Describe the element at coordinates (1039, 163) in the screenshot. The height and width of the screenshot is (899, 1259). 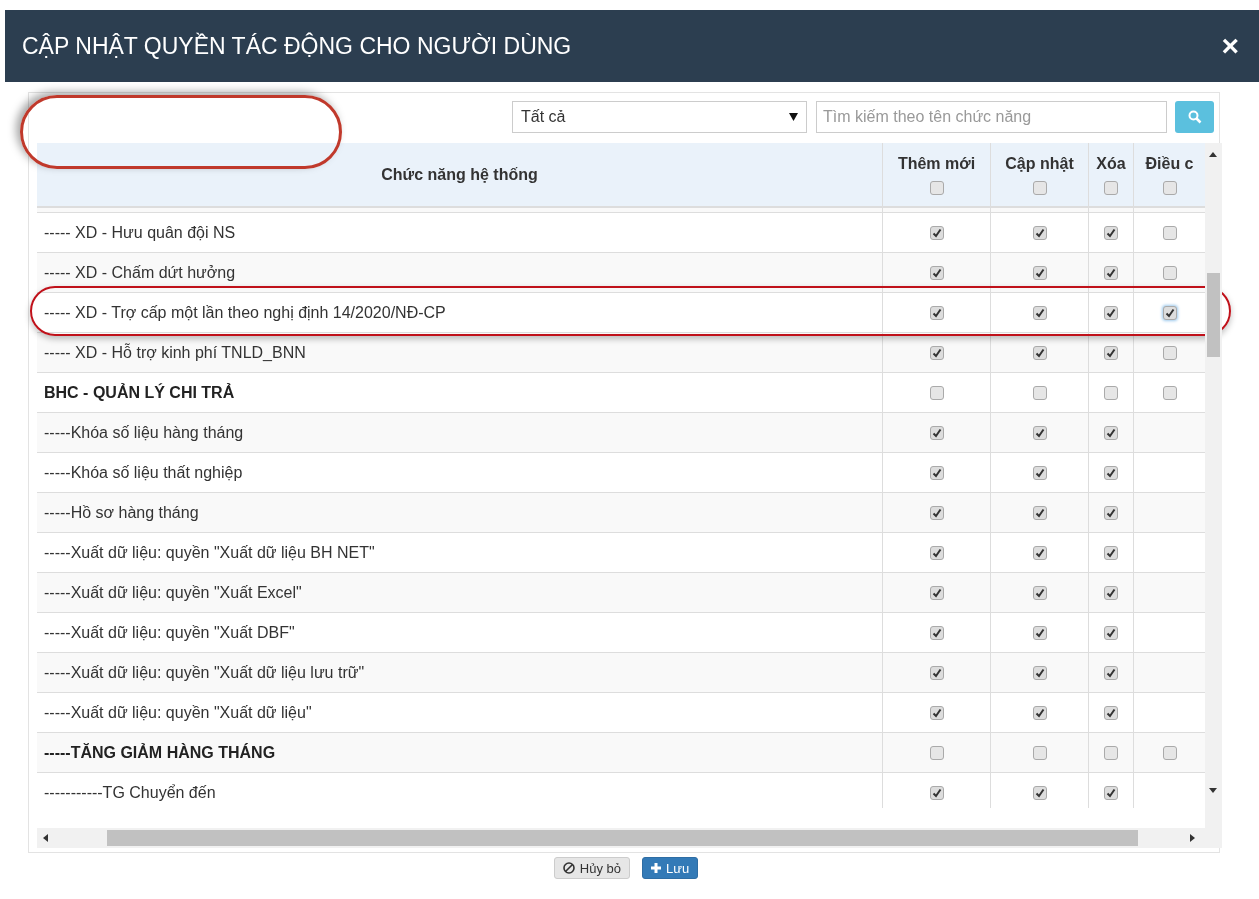
I see `column-header: Cập nhật` at that location.